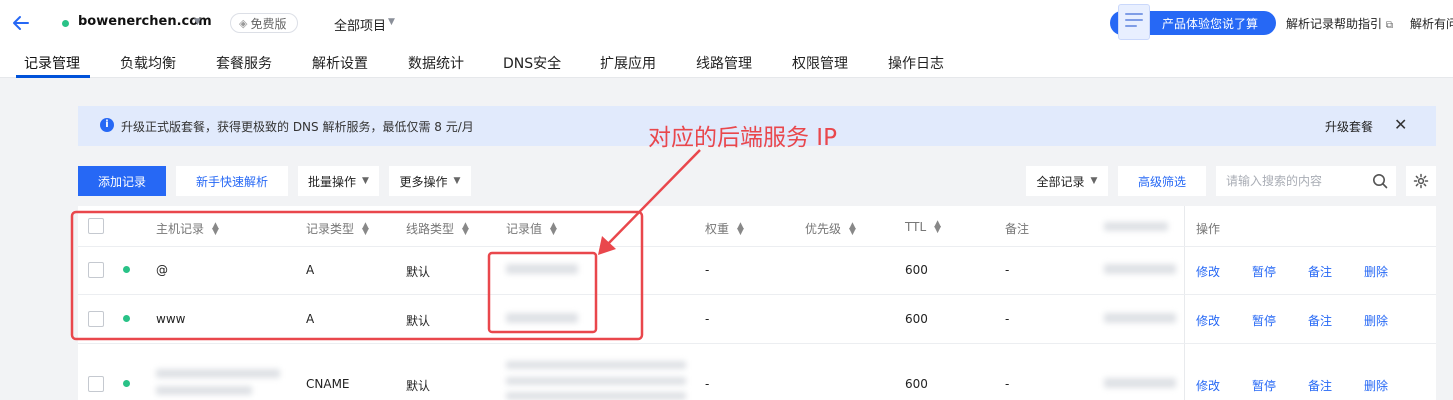  I want to click on gear-icon, so click(1421, 181).